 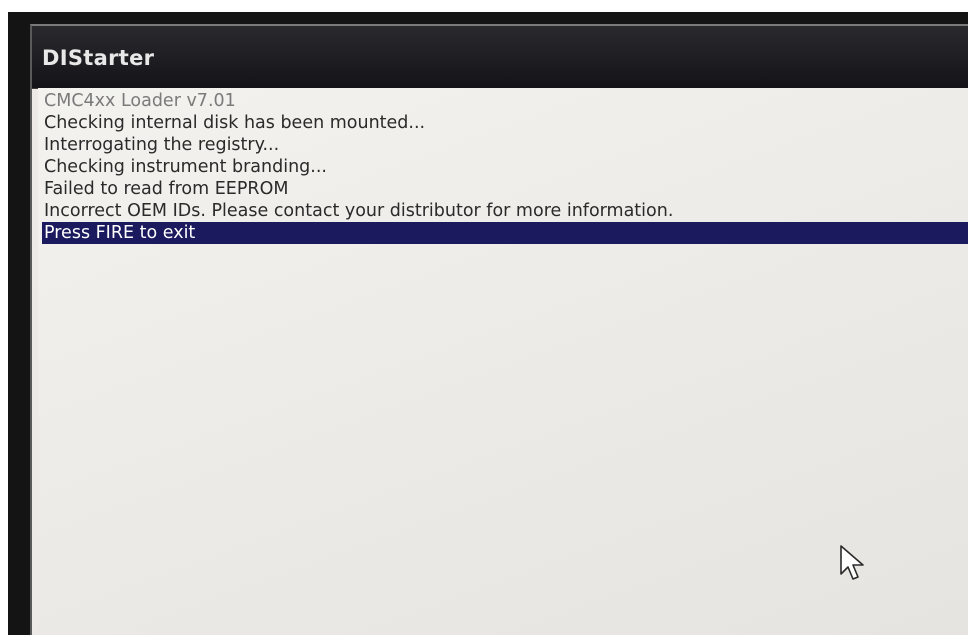 What do you see at coordinates (500, 57) in the screenshot?
I see `title-bar: DIStarter` at bounding box center [500, 57].